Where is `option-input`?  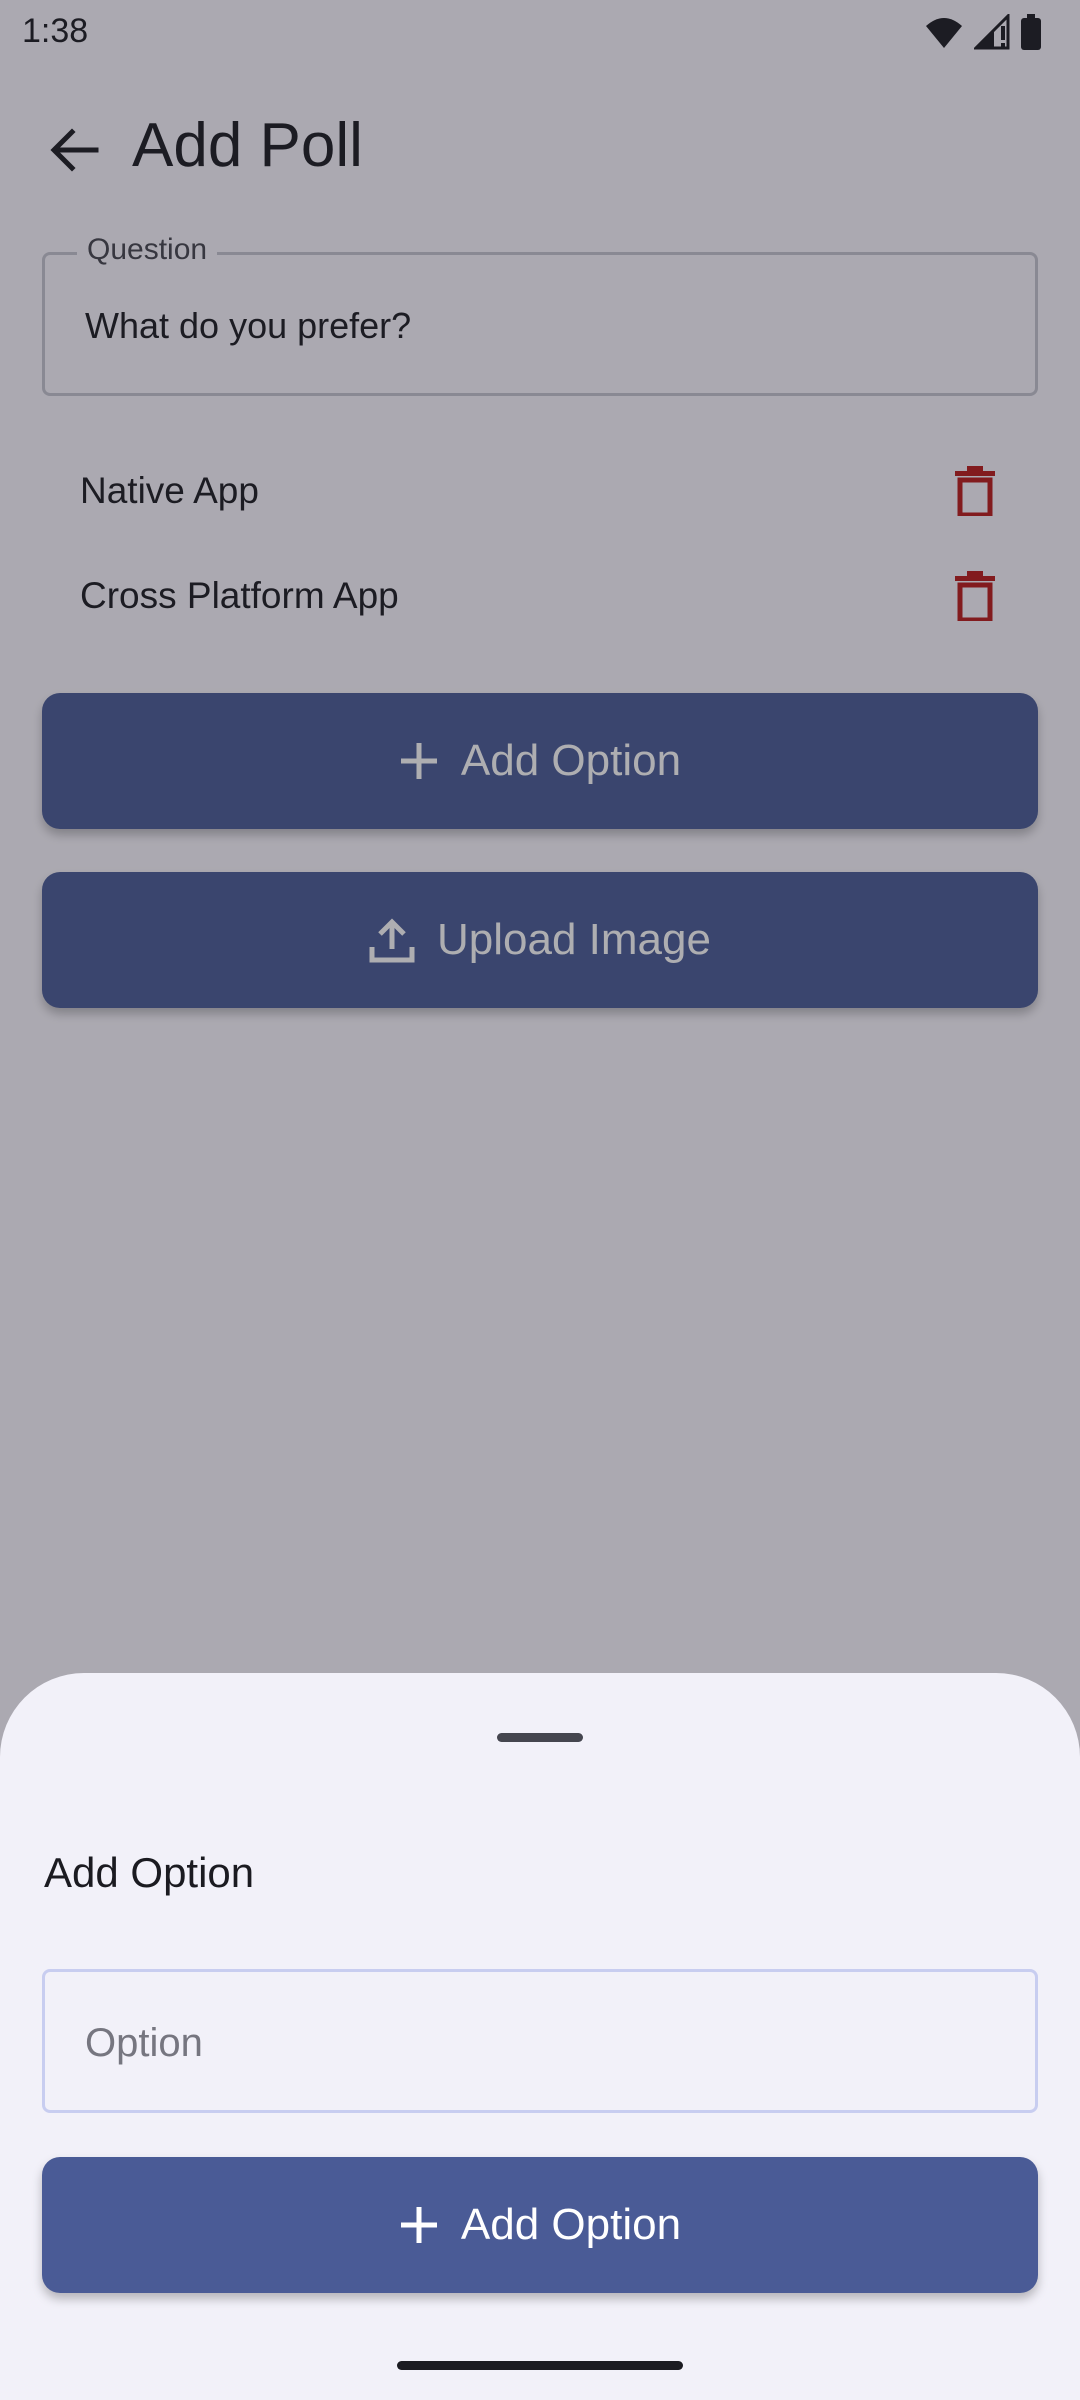 option-input is located at coordinates (535, 2043).